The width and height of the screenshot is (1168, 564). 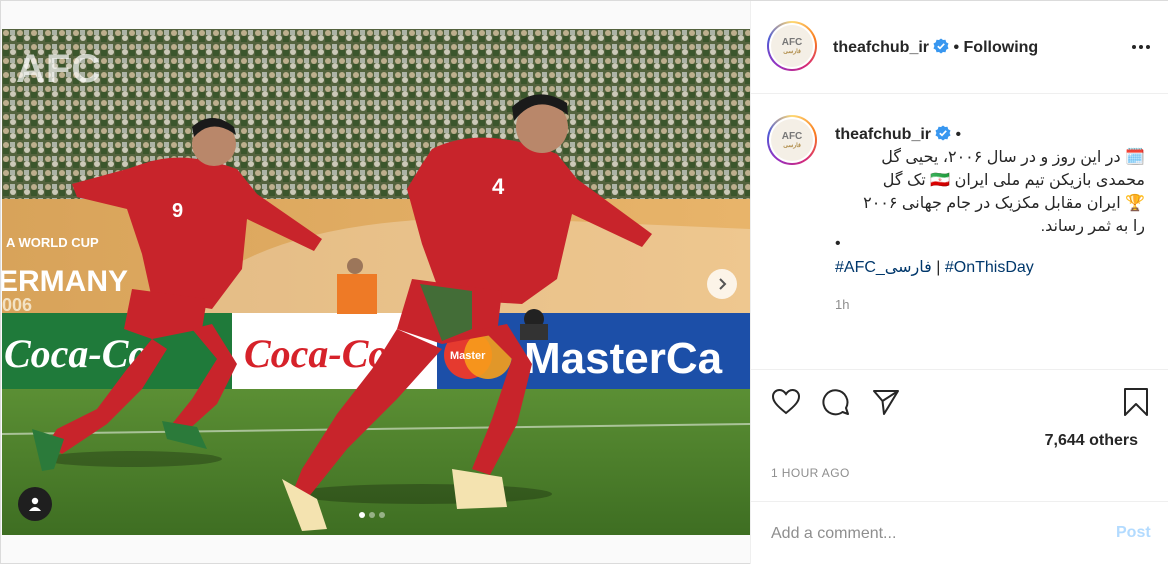 I want to click on likes-count: 7,644 others, so click(x=1091, y=441).